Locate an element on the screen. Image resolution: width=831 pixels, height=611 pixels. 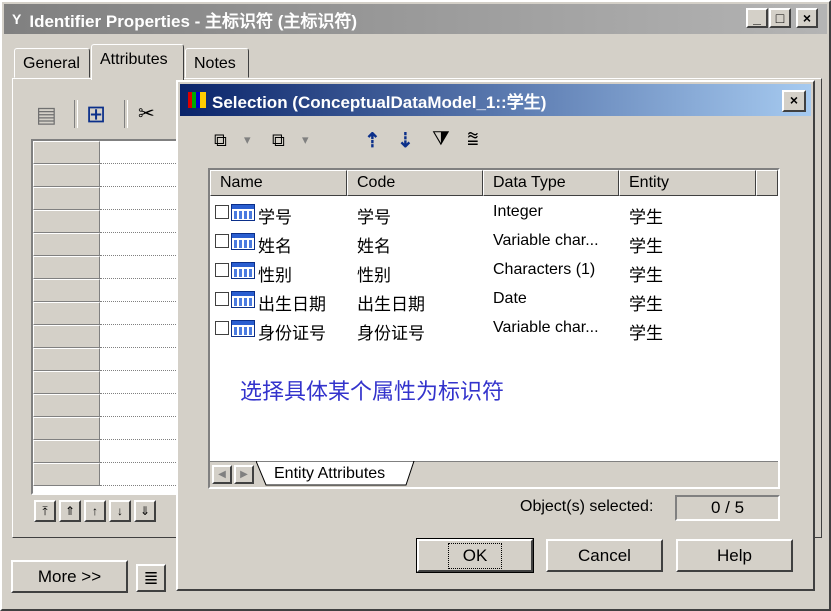
list-item: 身份证号 身份证号 Variable char... 学生 is located at coordinates (494, 328).